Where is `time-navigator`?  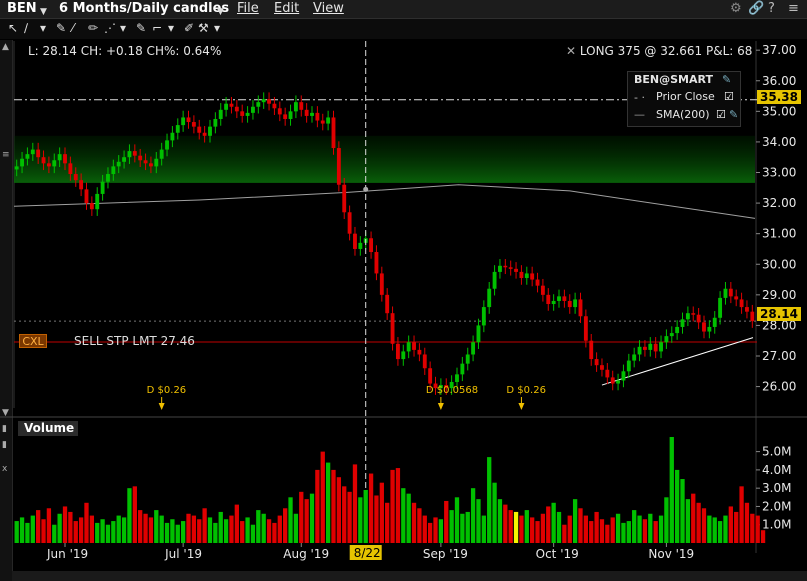 time-navigator is located at coordinates (409, 576).